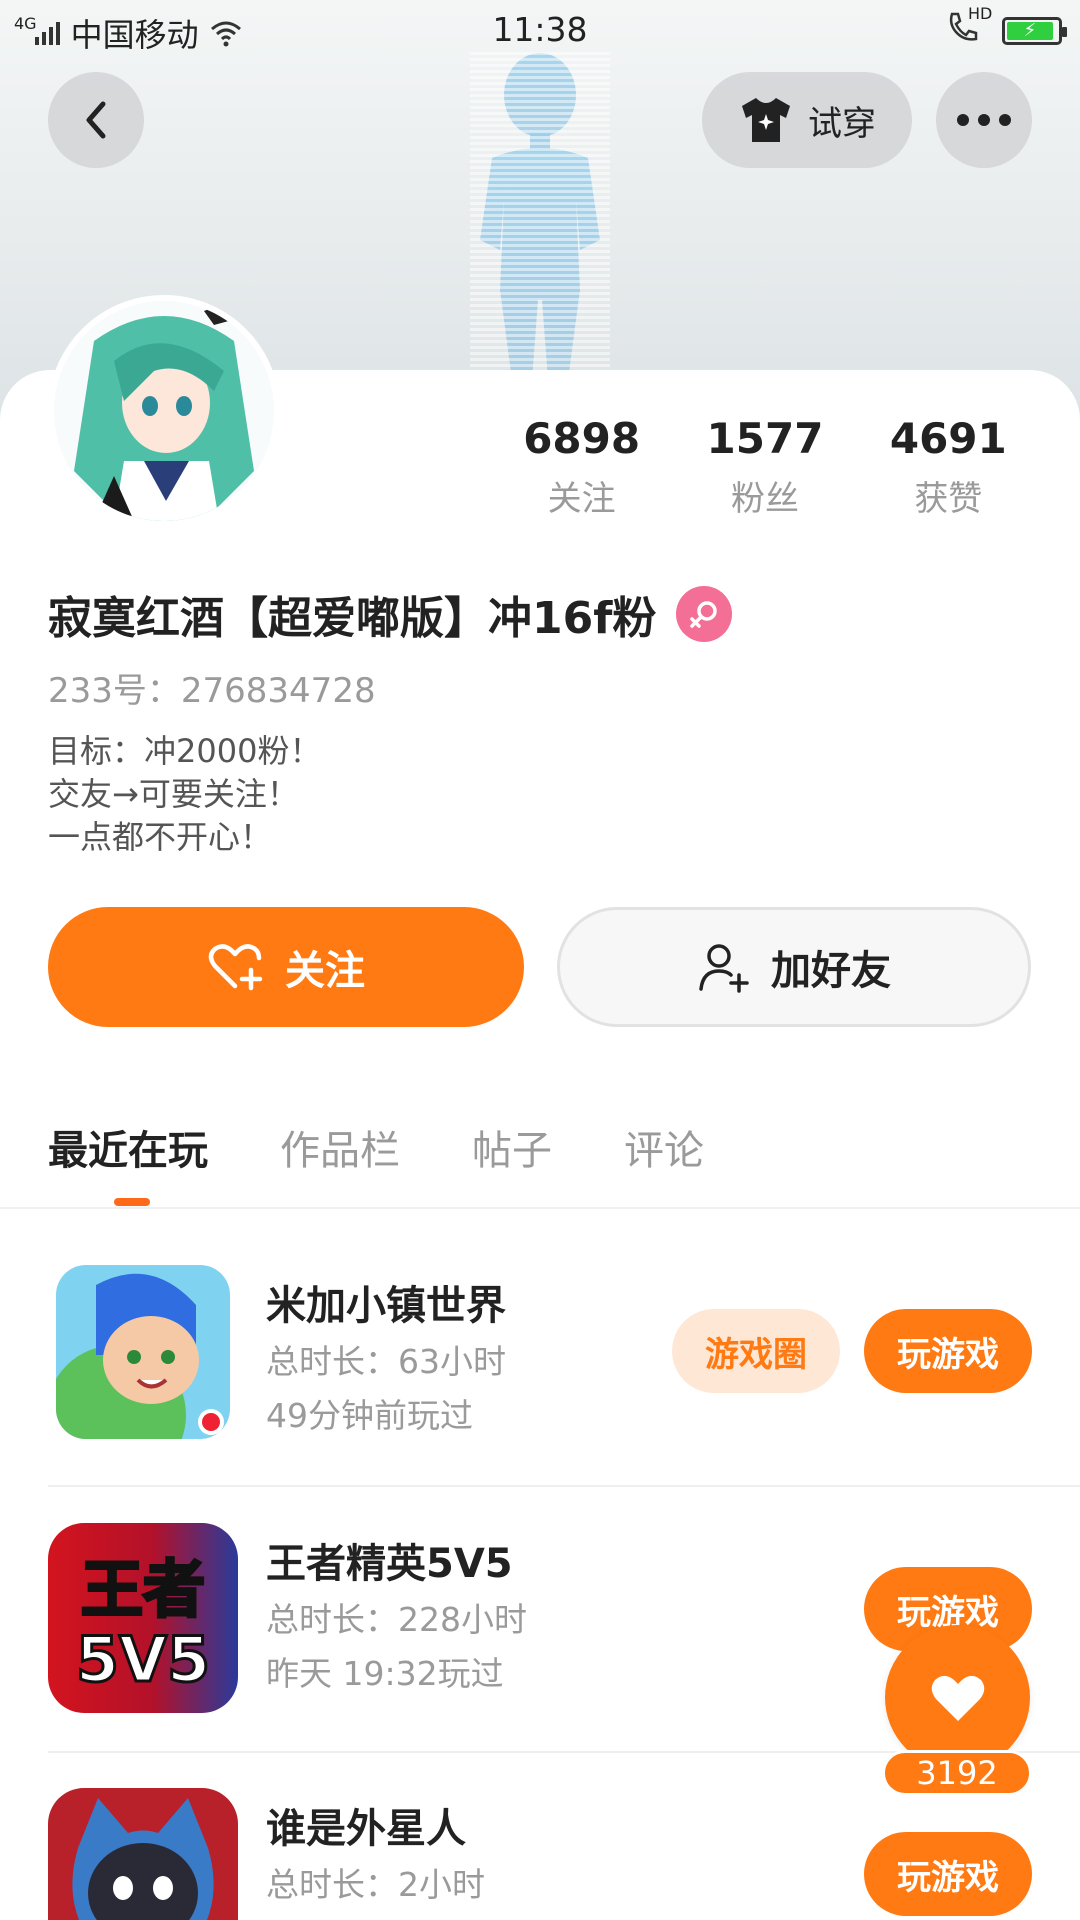 Image resolution: width=1080 pixels, height=1920 pixels. I want to click on stat-label: 关注, so click(581, 499).